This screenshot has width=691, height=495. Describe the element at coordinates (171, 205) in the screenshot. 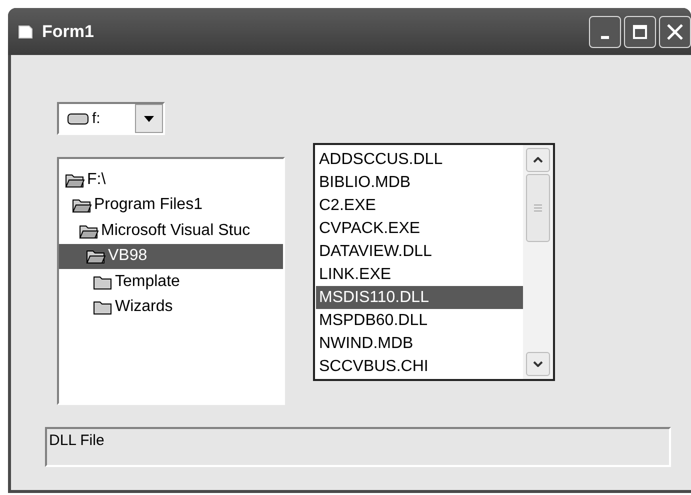

I see `folder-item: Program Files1` at that location.